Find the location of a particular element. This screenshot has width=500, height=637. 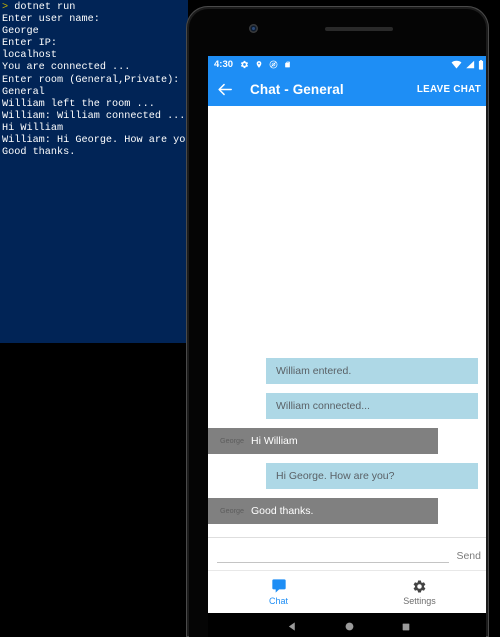

leave-chat-button: LEAVE CHAT is located at coordinates (449, 89).